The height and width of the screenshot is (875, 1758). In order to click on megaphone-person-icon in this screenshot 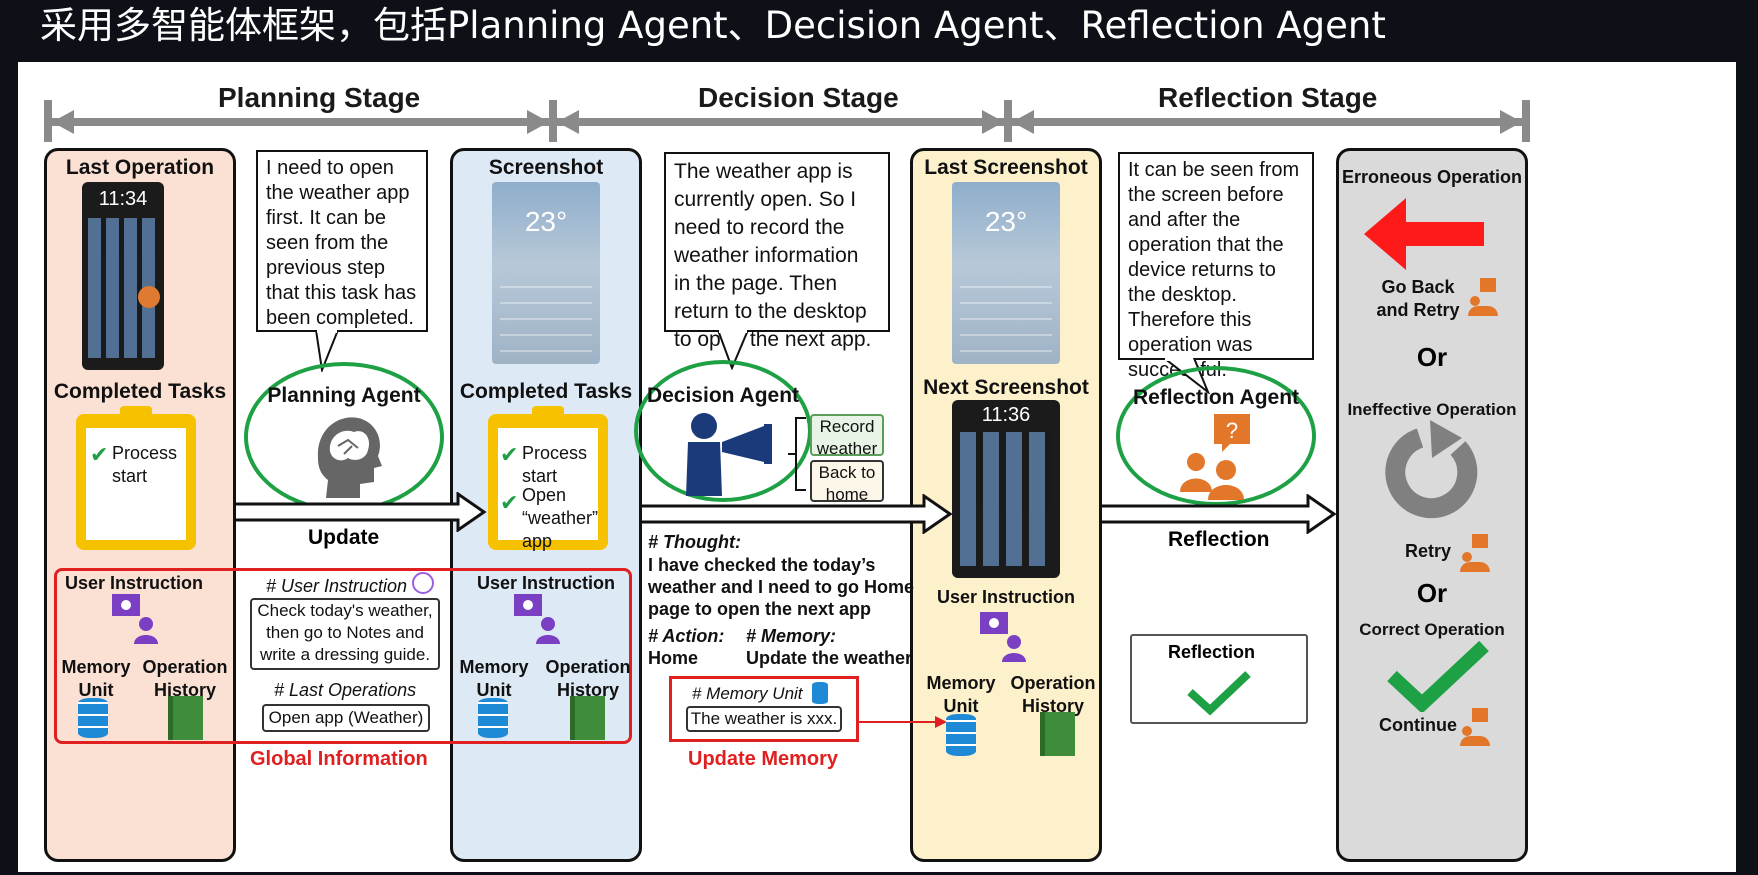, I will do `click(729, 454)`.